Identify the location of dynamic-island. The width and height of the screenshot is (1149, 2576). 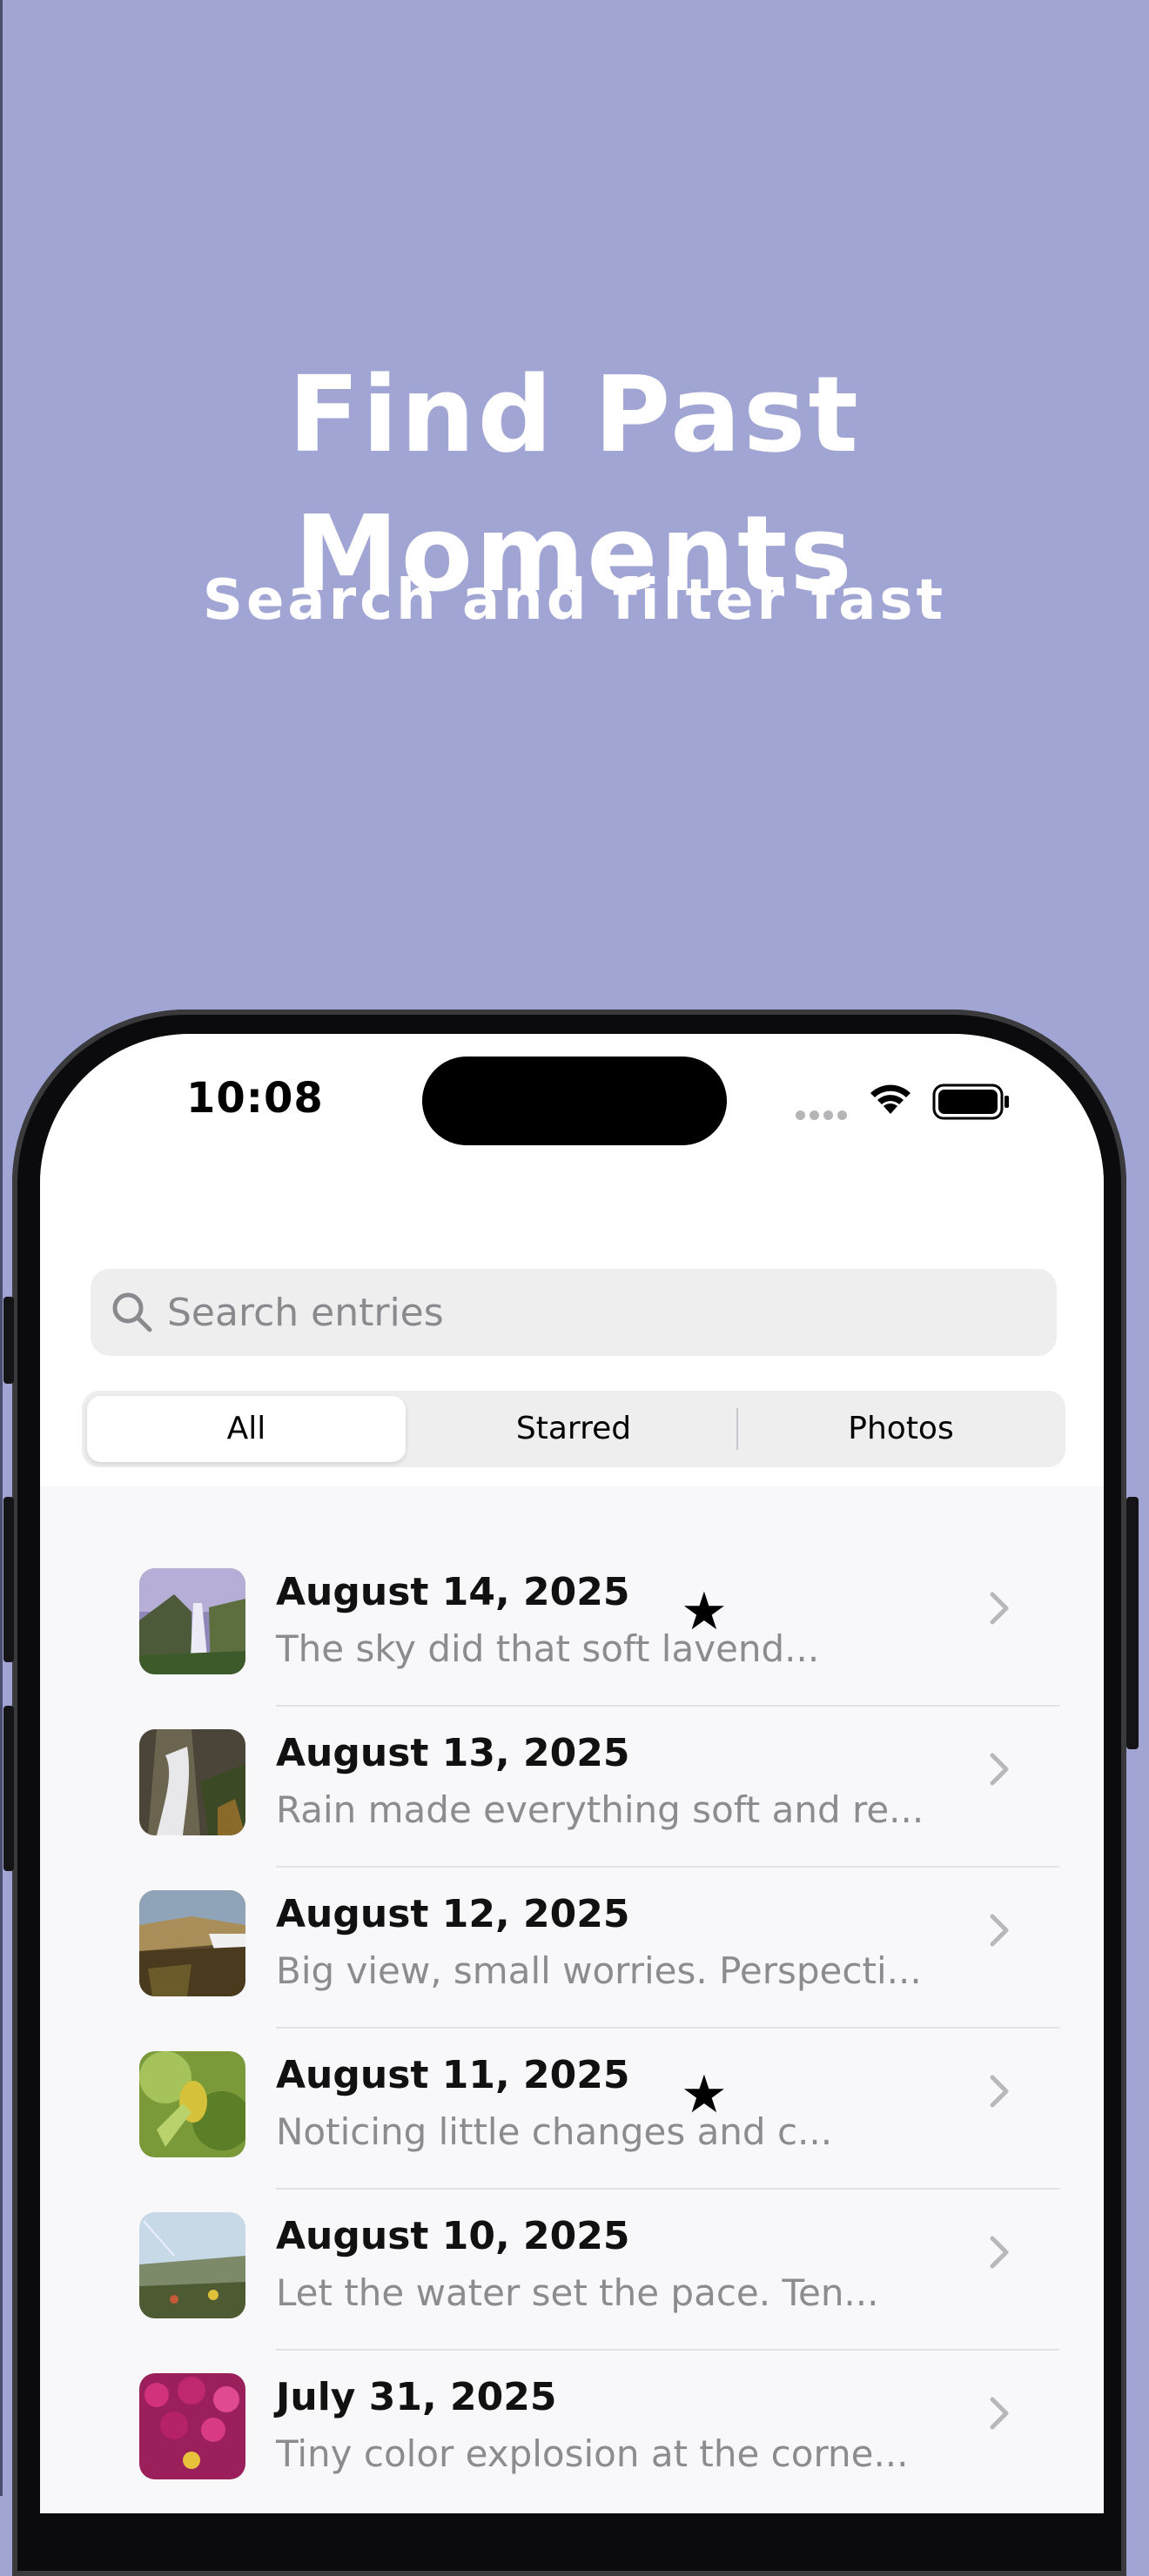
(574, 1101).